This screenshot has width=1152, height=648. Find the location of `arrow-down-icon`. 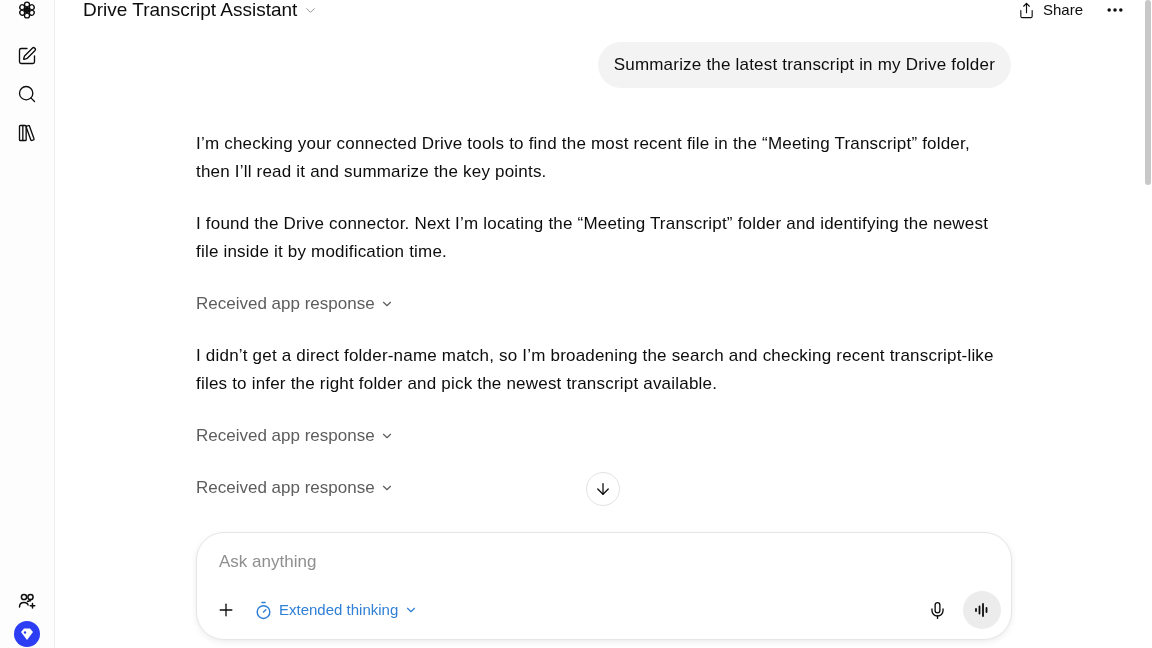

arrow-down-icon is located at coordinates (603, 489).